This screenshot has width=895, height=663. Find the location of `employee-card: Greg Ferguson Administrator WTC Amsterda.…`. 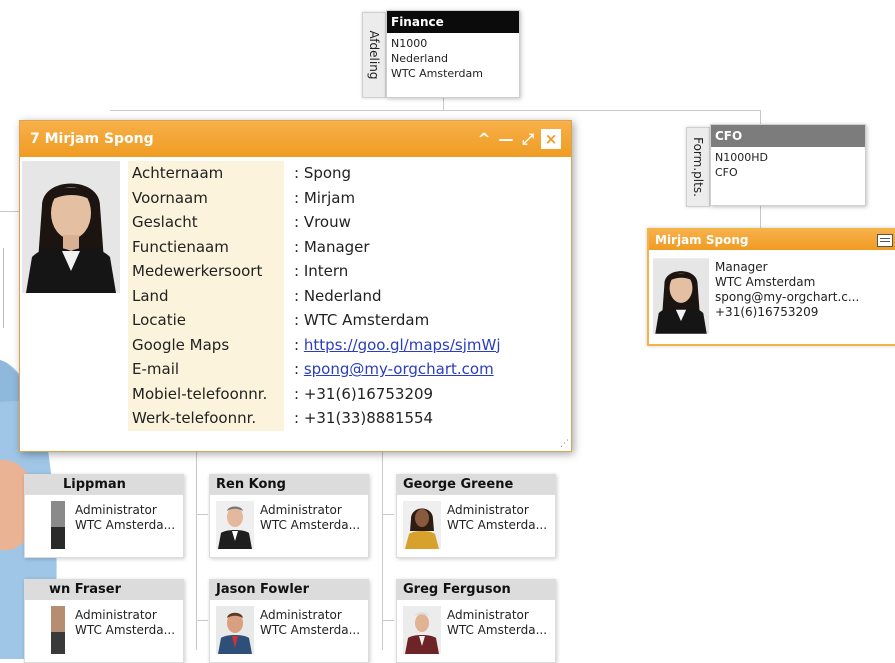

employee-card: Greg Ferguson Administrator WTC Amsterda.… is located at coordinates (476, 621).